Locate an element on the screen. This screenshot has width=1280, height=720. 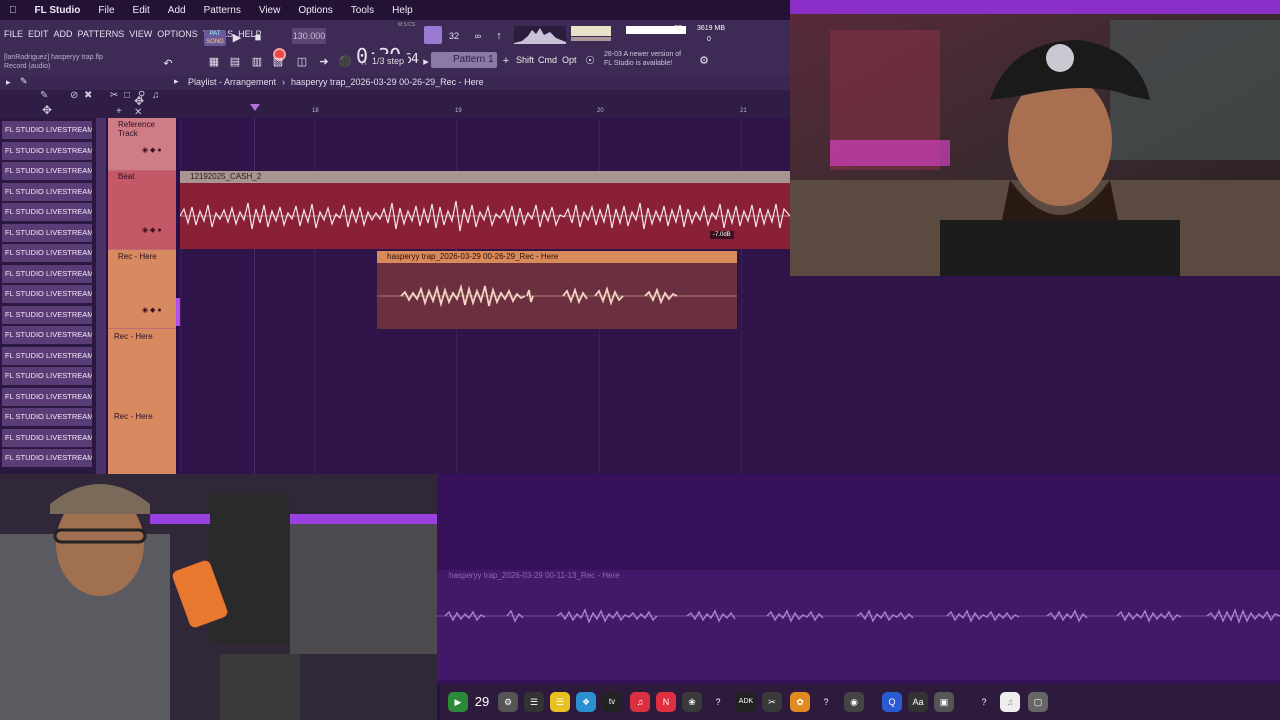
typing-keyboard-icon: ∞ is located at coordinates (478, 36).